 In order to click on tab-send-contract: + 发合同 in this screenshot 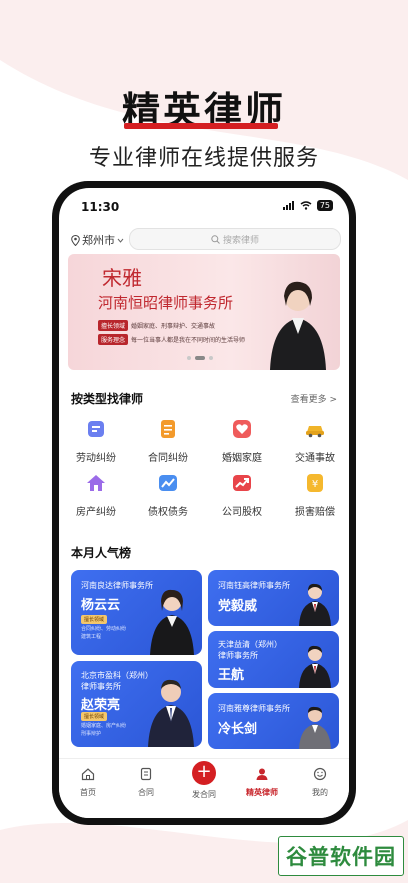, I will do `click(204, 780)`.